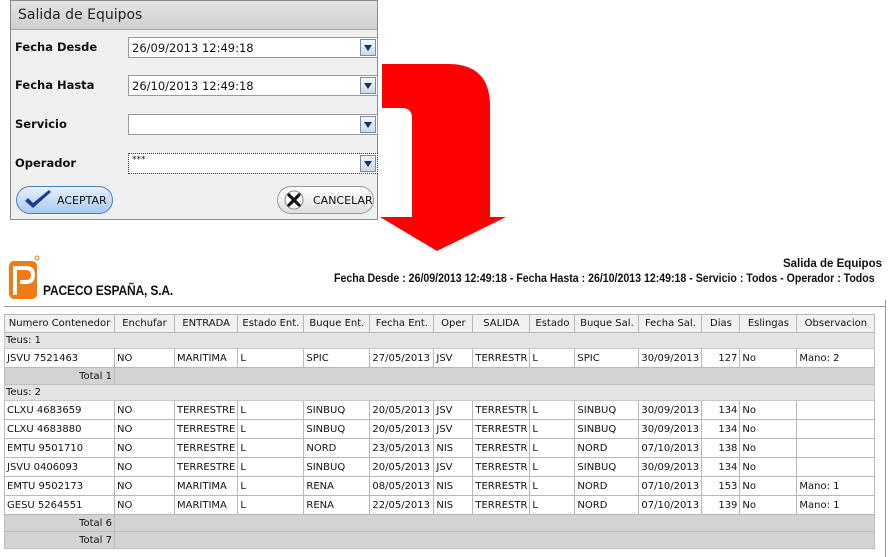  Describe the element at coordinates (46, 163) in the screenshot. I see `operador-label: Operador` at that location.